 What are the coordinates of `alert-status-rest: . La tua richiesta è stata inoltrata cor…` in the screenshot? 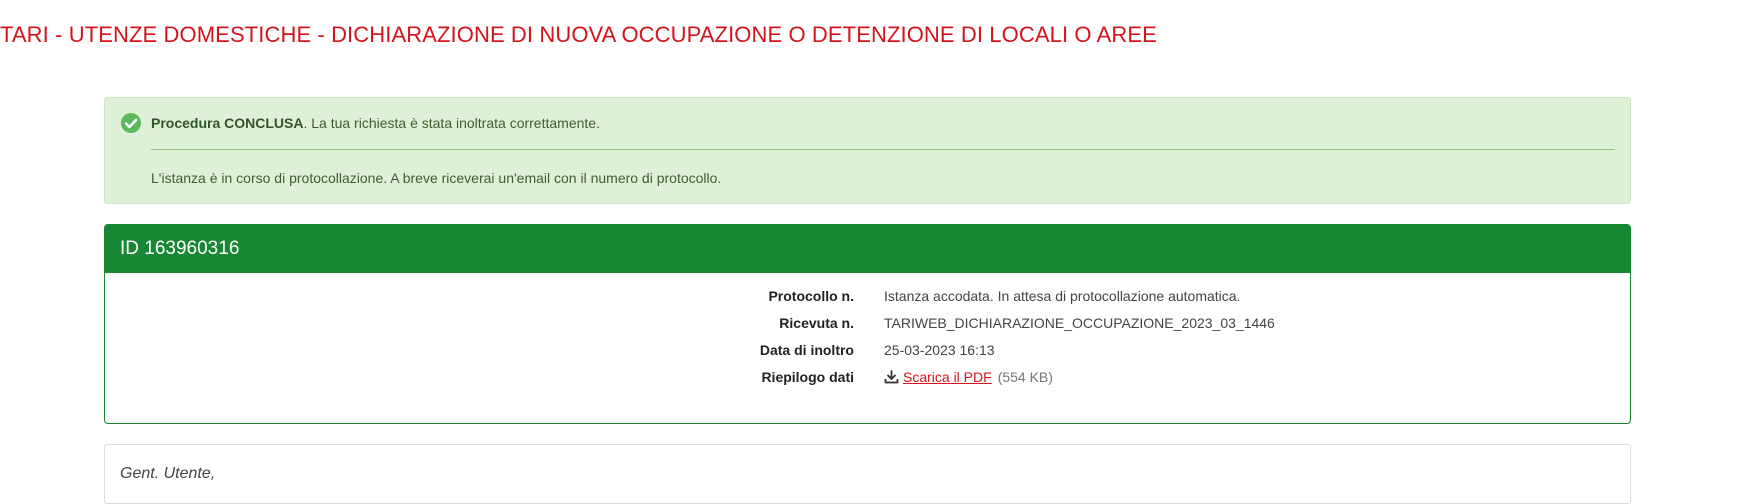 It's located at (451, 123).